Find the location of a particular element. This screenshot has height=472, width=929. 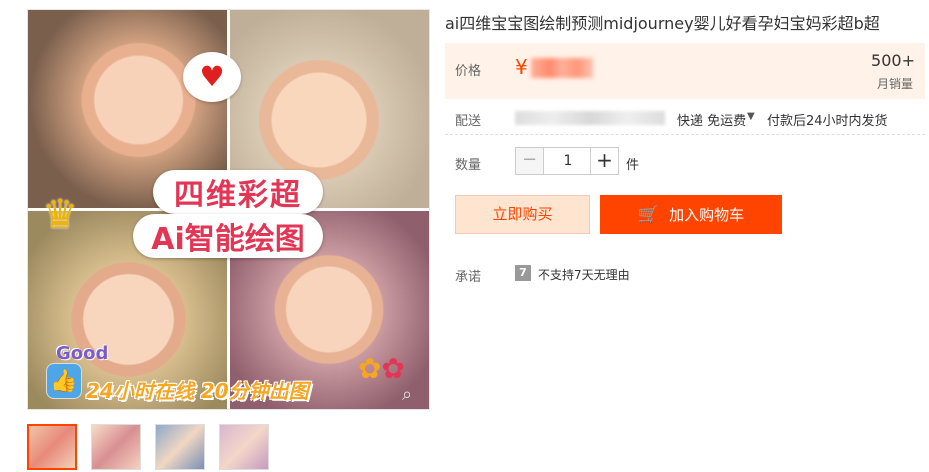

currency-symbol: ¥ is located at coordinates (521, 67).